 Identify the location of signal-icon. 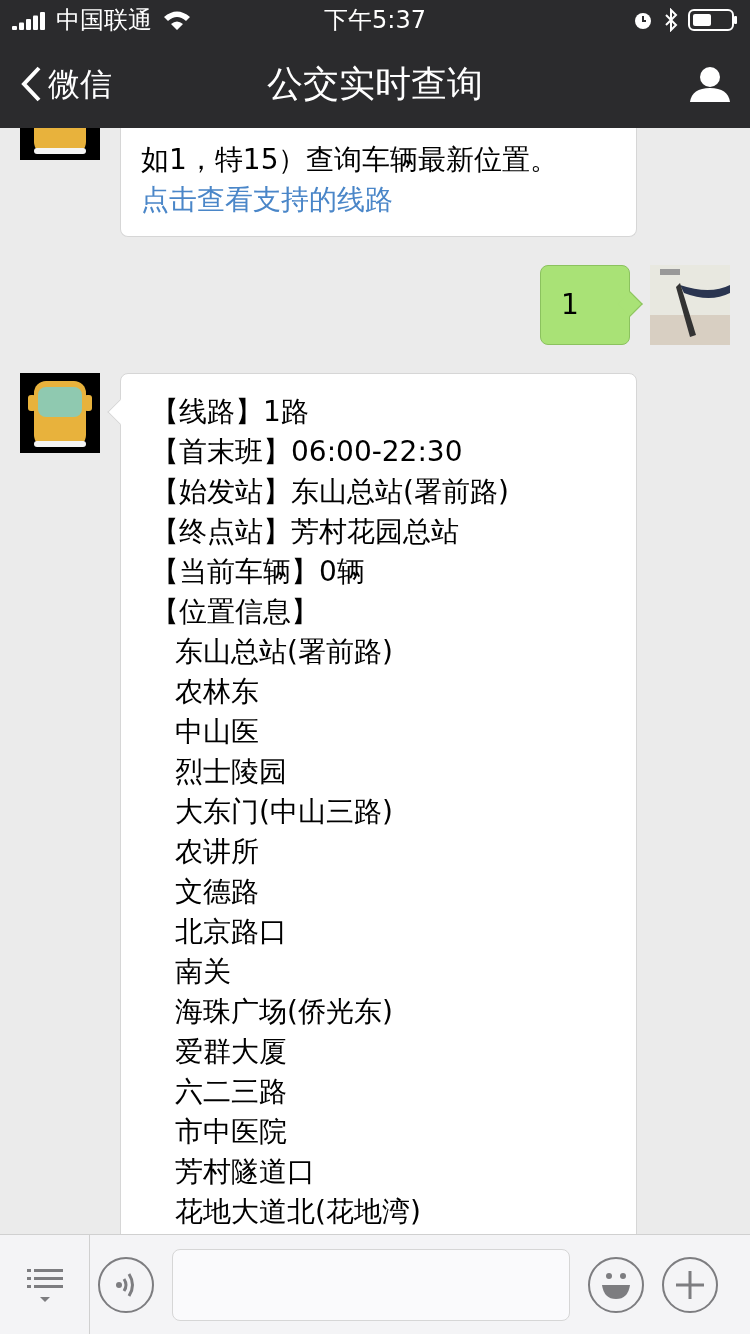
(30, 20).